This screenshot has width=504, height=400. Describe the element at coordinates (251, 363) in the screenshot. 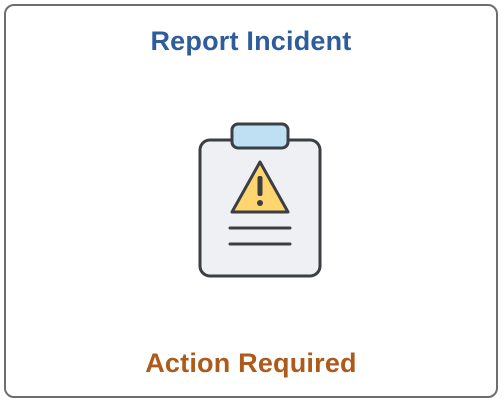

I see `tile-status: Action Required` at that location.